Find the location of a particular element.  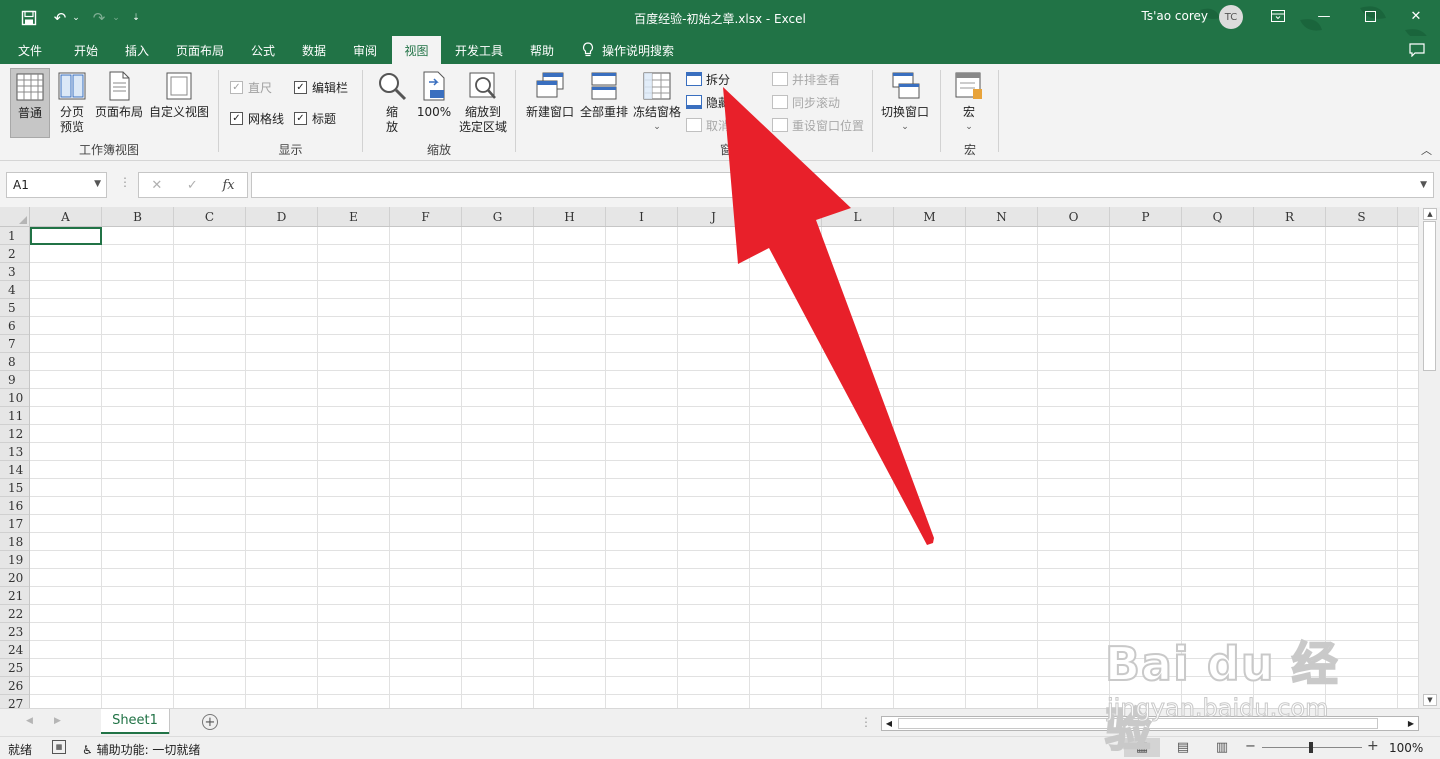

name-box: A1 ▼ is located at coordinates (56, 185).